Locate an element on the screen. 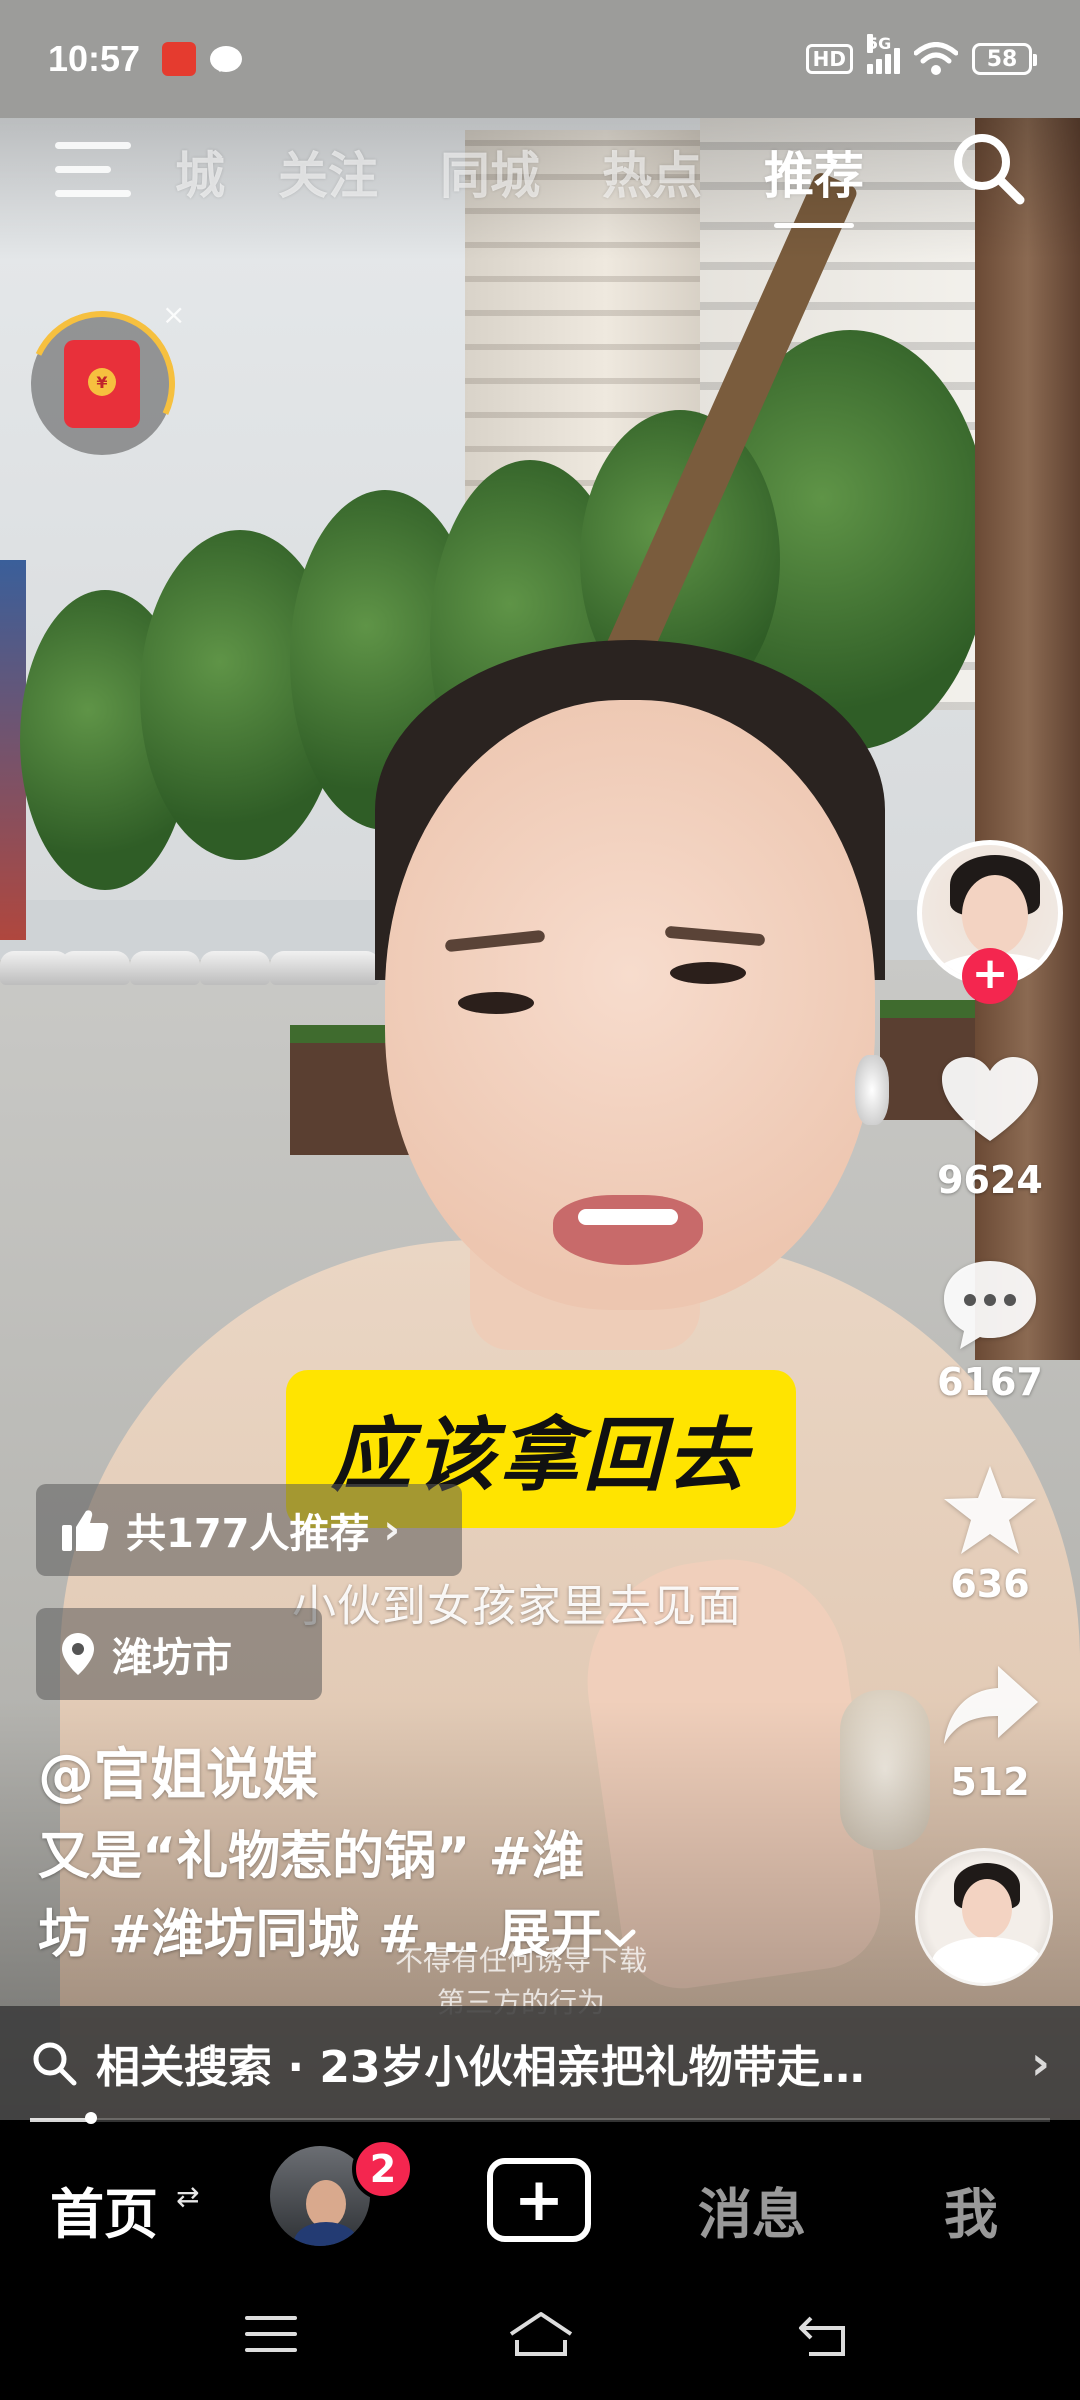  favorite-count: 636 is located at coordinates (990, 1584).